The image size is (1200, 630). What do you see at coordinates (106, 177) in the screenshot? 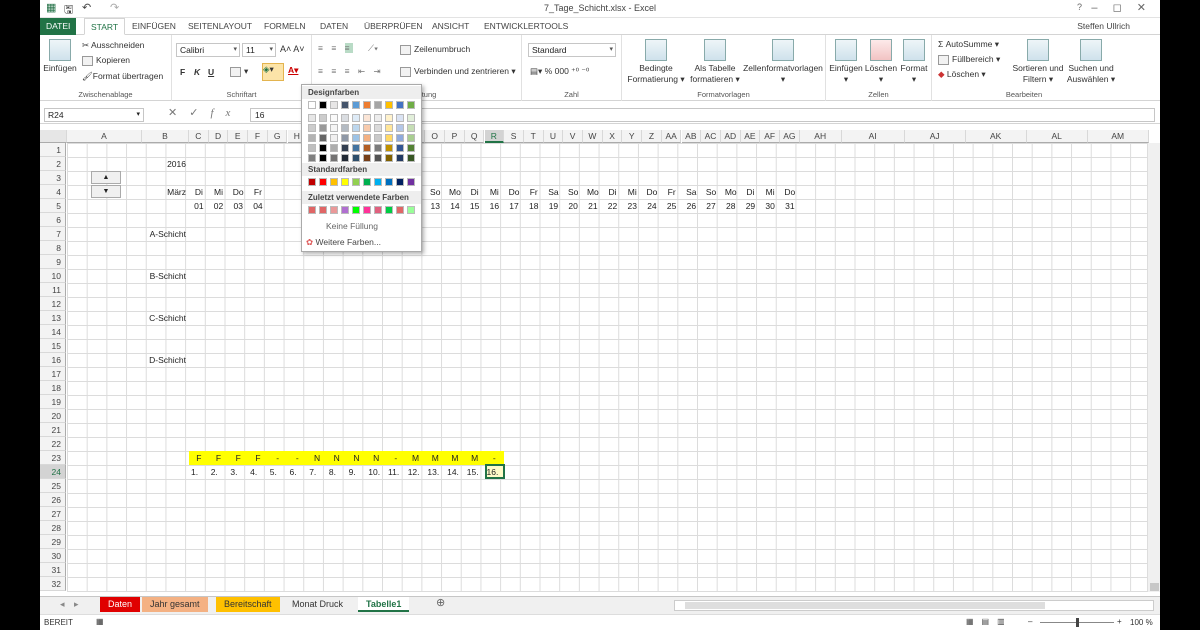
I see `spin-up-button: ▲` at bounding box center [106, 177].